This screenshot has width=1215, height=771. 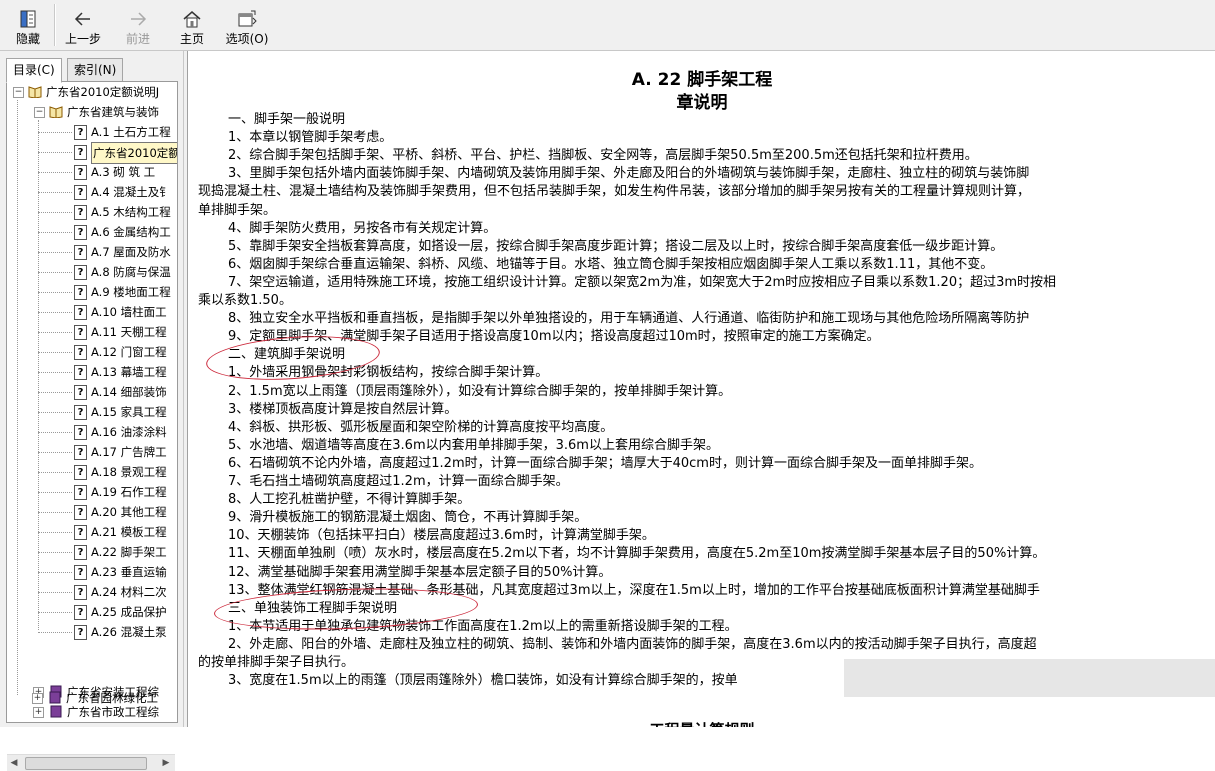 What do you see at coordinates (398, 481) in the screenshot?
I see `document-line: 7、毛石挡土墙砌筑高度超过1.2m，计算一面综合脚手架。` at bounding box center [398, 481].